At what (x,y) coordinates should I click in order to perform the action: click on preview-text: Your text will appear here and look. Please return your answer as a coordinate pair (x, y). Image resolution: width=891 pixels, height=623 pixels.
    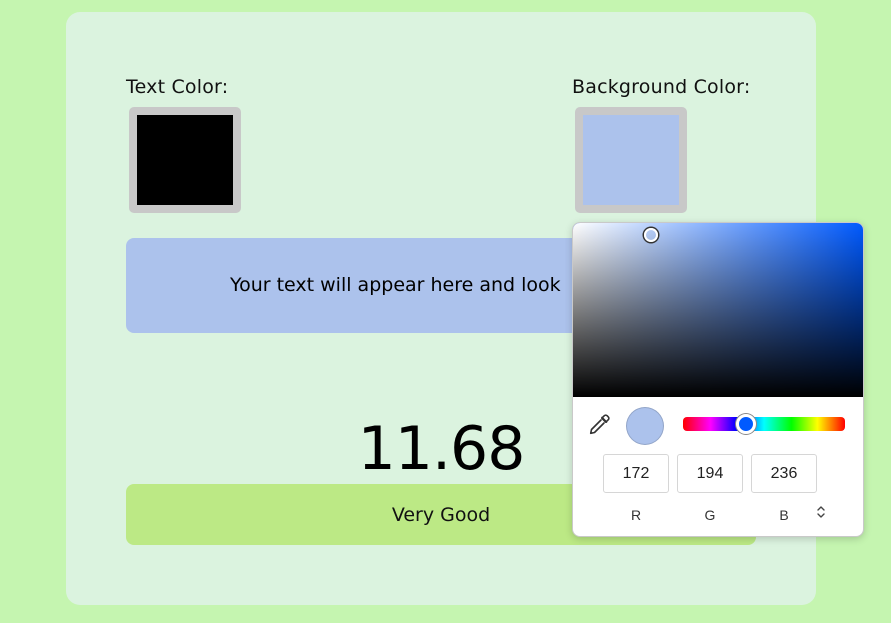
    Looking at the image, I should click on (395, 285).